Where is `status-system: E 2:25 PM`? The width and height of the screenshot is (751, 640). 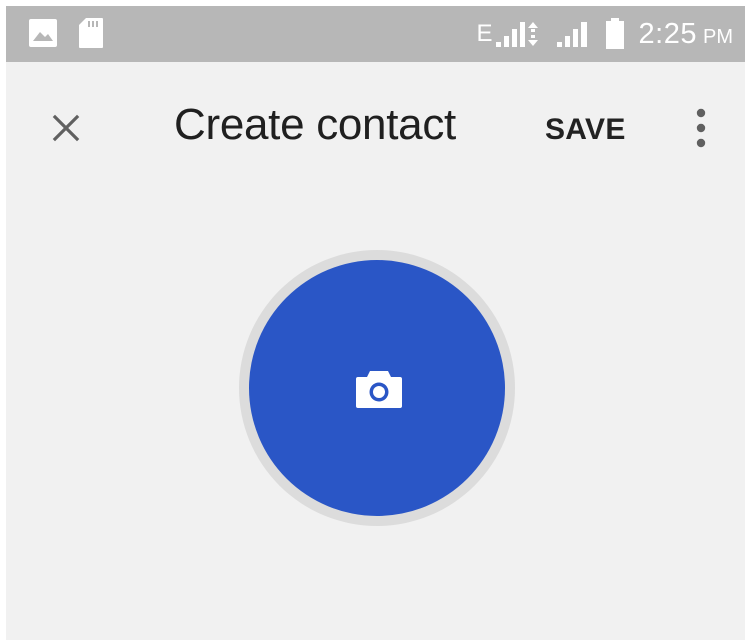 status-system: E 2:25 PM is located at coordinates (605, 34).